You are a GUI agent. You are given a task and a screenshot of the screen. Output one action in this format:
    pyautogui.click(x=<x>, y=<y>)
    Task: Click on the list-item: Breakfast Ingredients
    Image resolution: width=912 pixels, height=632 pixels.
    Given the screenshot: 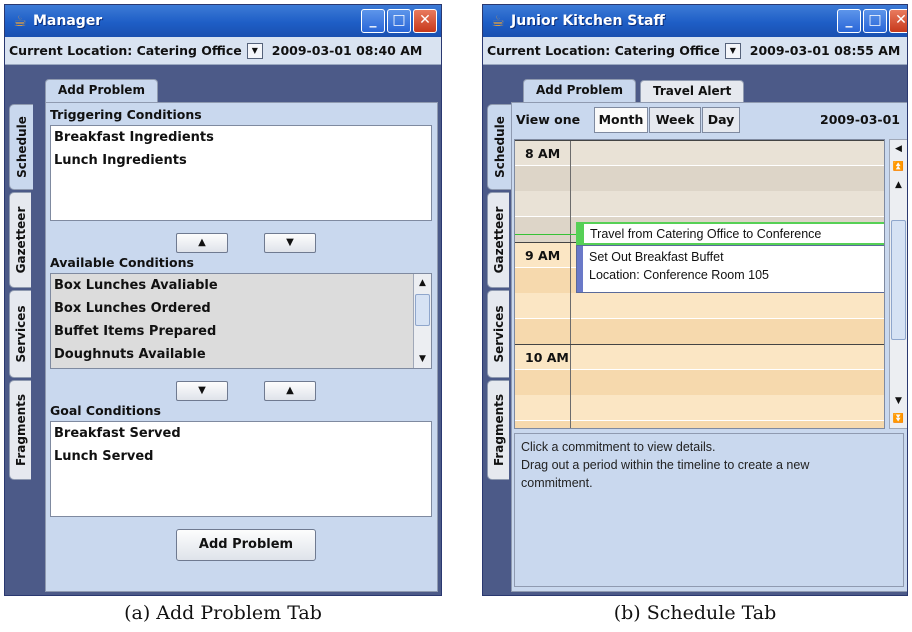 What is the action you would take?
    pyautogui.click(x=241, y=137)
    